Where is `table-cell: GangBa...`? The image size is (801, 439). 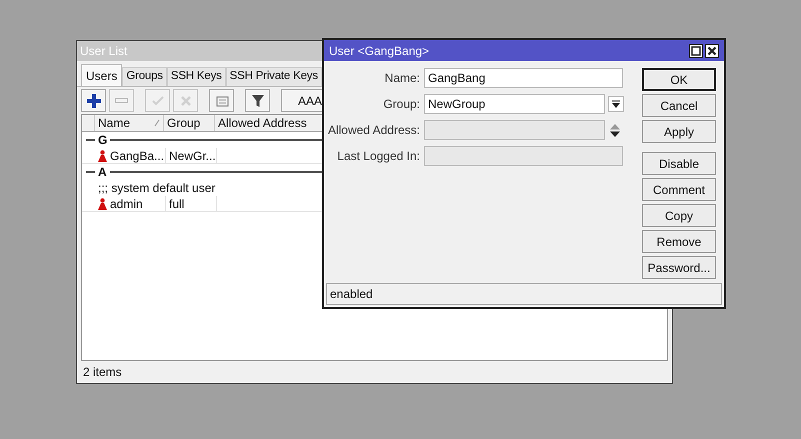 table-cell: GangBa... is located at coordinates (131, 155).